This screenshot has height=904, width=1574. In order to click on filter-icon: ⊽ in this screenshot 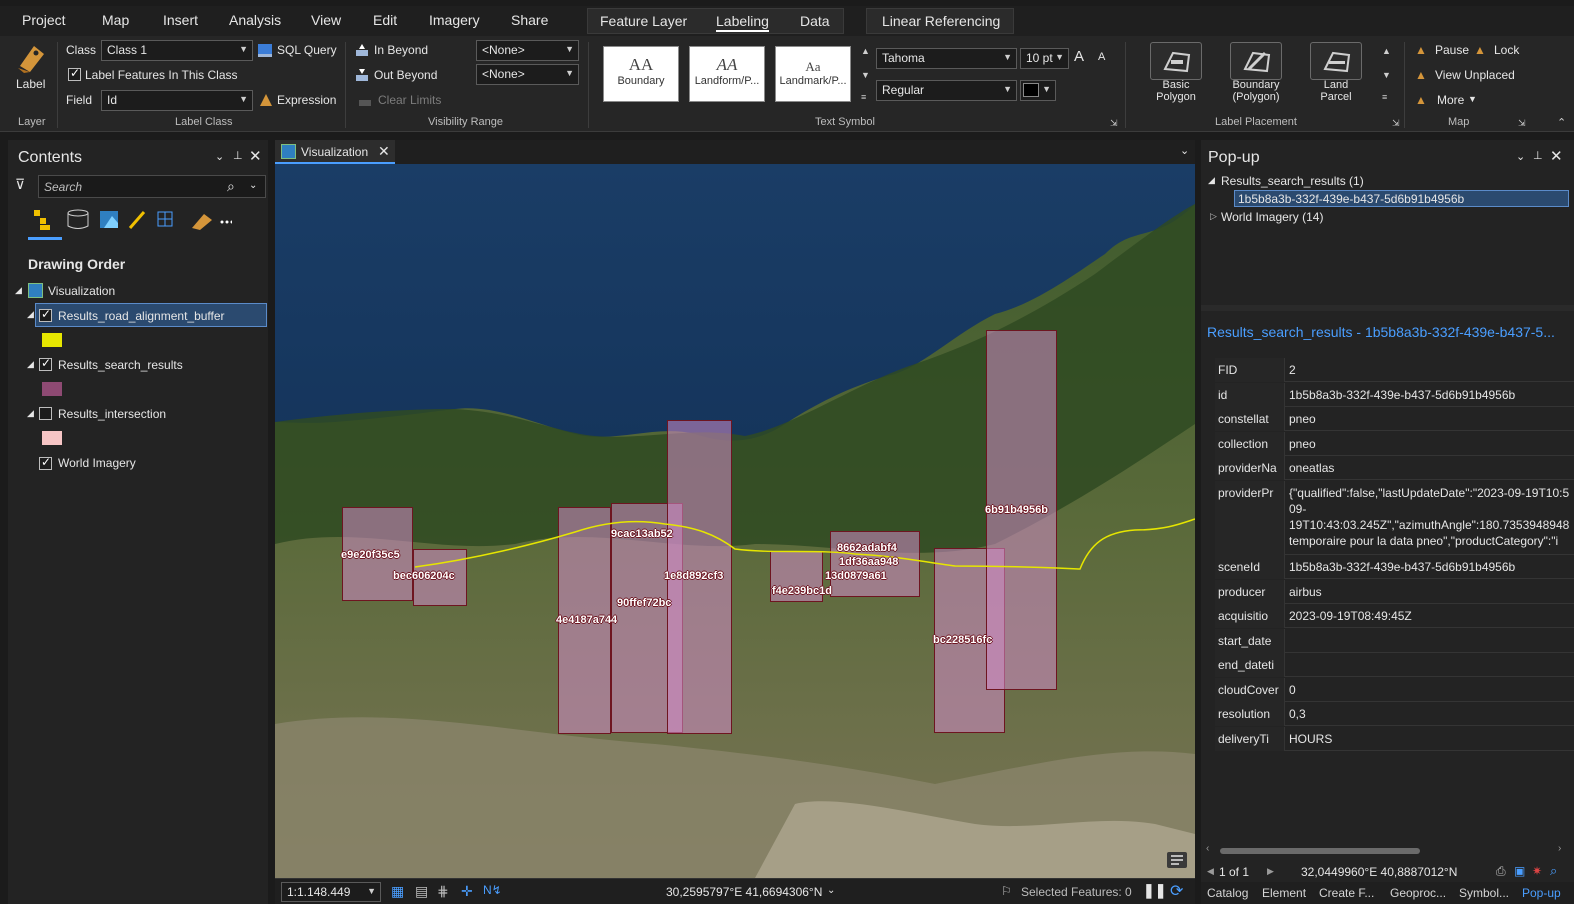, I will do `click(20, 184)`.